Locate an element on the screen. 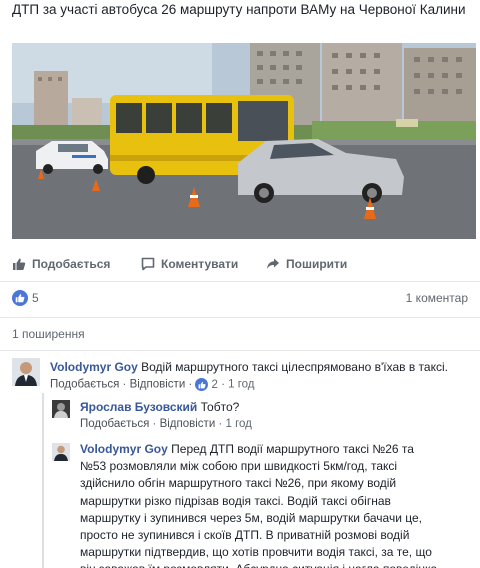 The height and width of the screenshot is (568, 480). reply-thread-line is located at coordinates (43, 480).